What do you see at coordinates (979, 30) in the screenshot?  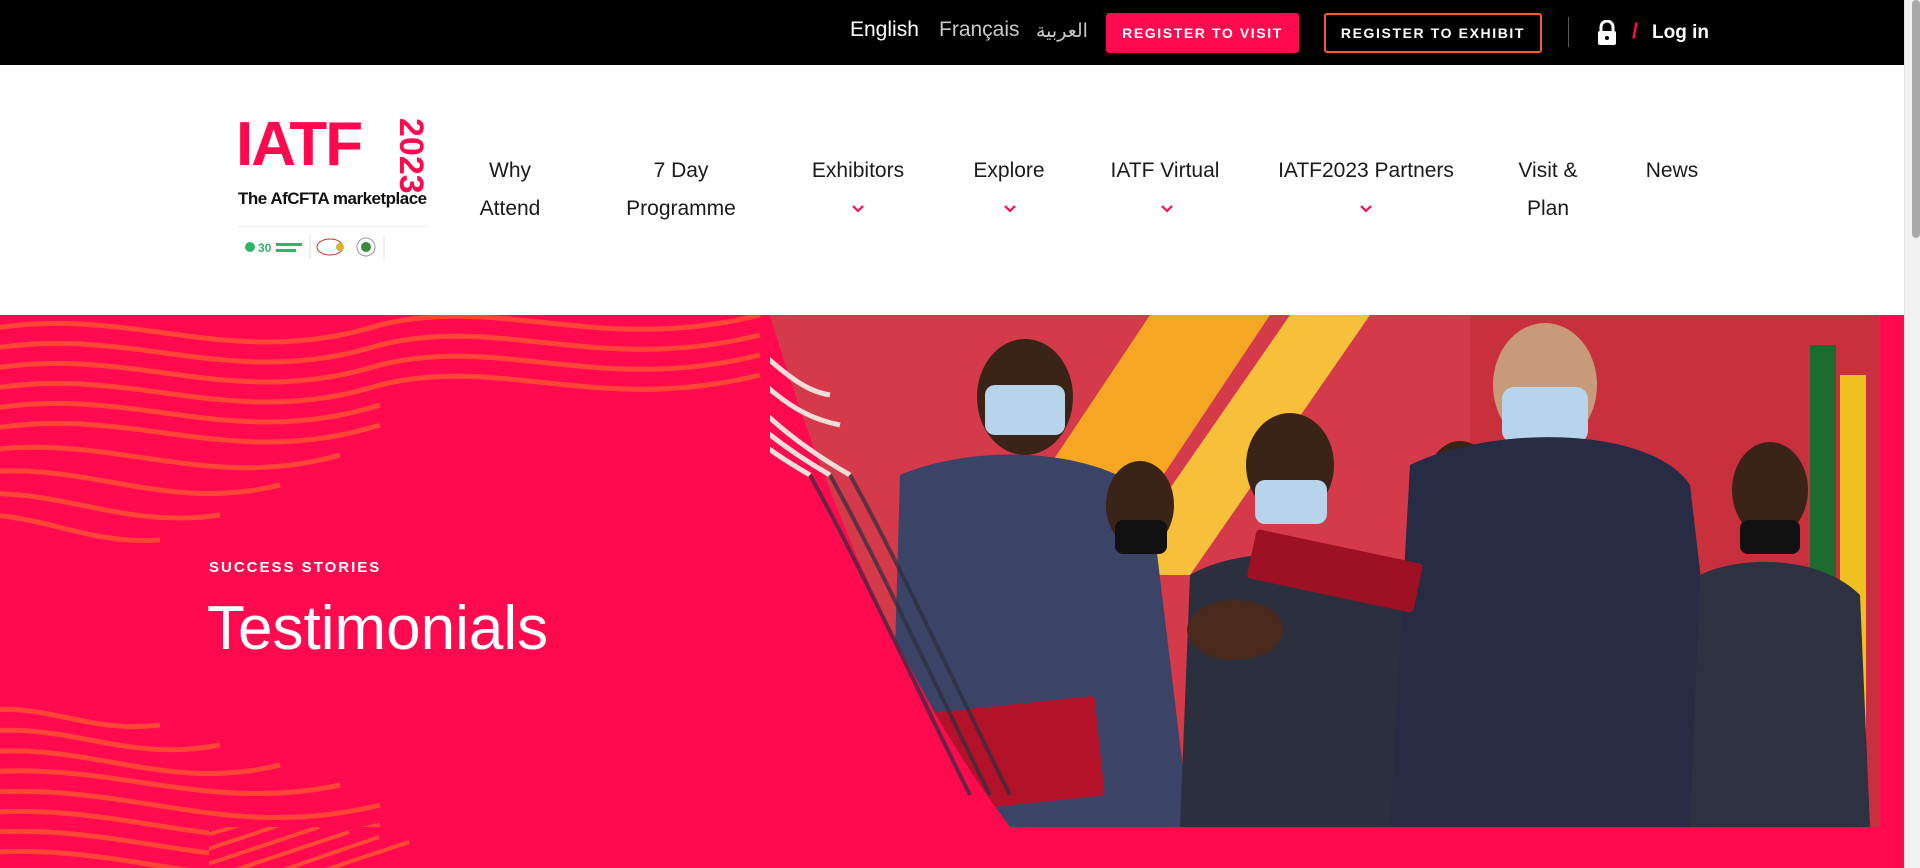 I see `language-french-link: Français` at bounding box center [979, 30].